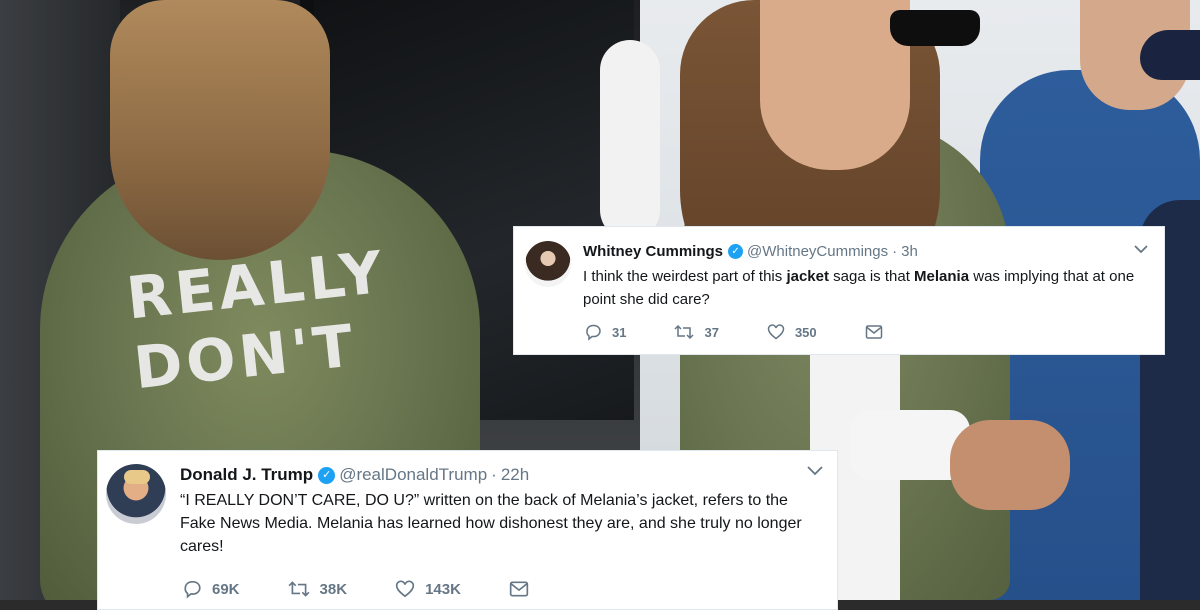 The width and height of the screenshot is (1200, 610). I want to click on user-handle: @realDonaldTrump, so click(413, 475).